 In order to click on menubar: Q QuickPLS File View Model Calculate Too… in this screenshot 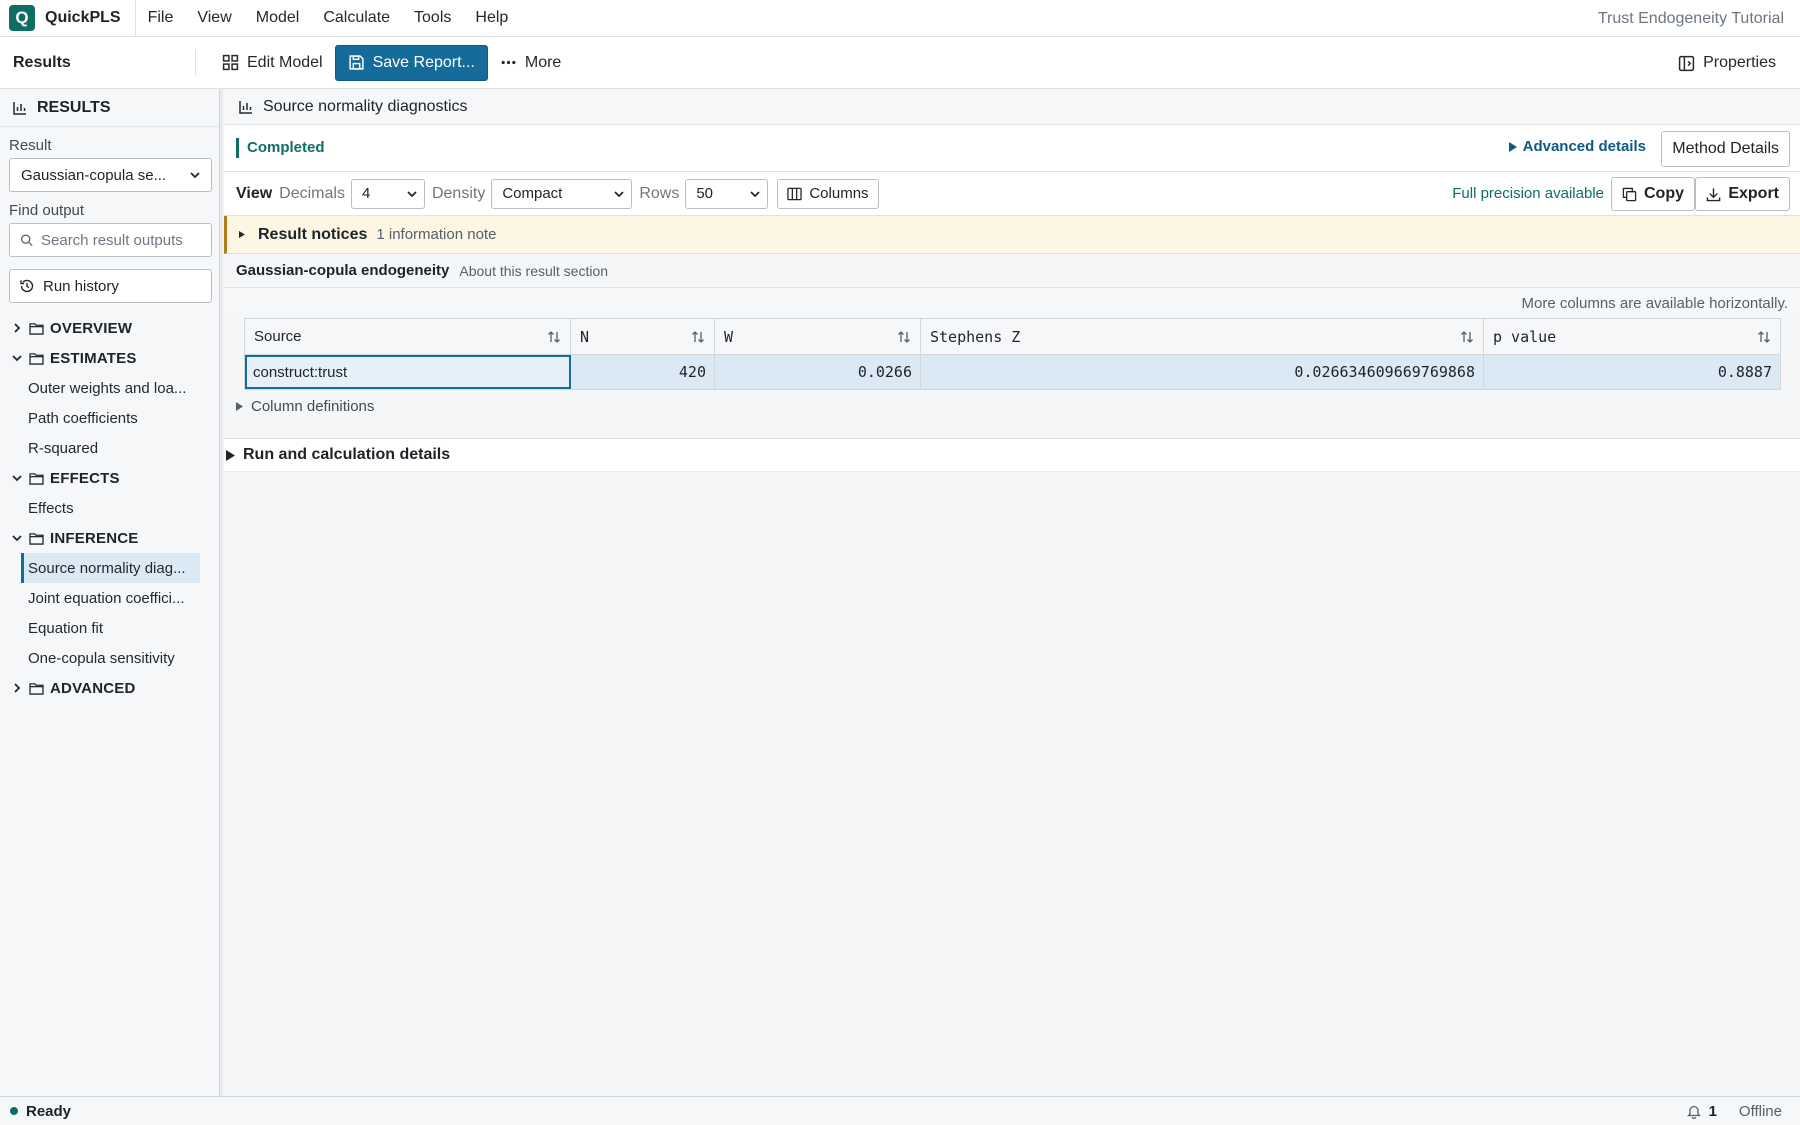, I will do `click(900, 18)`.